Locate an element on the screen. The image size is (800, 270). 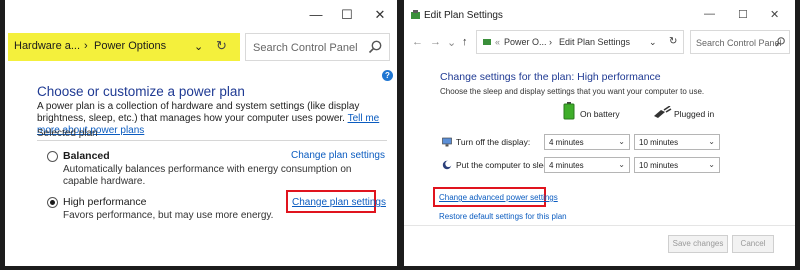
forward-icon: → is located at coordinates (435, 42).